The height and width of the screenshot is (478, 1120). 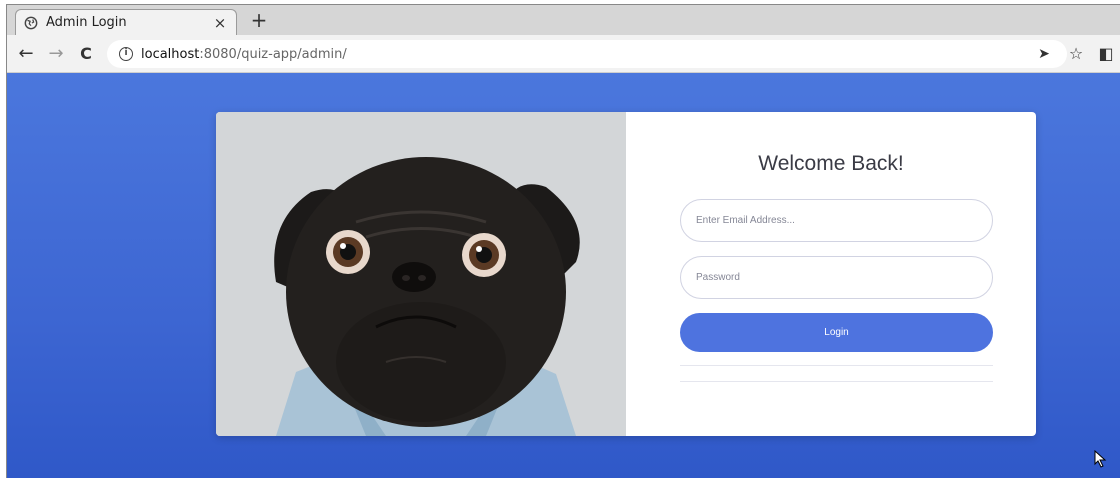 I want to click on send-icon: ➤, so click(x=1044, y=54).